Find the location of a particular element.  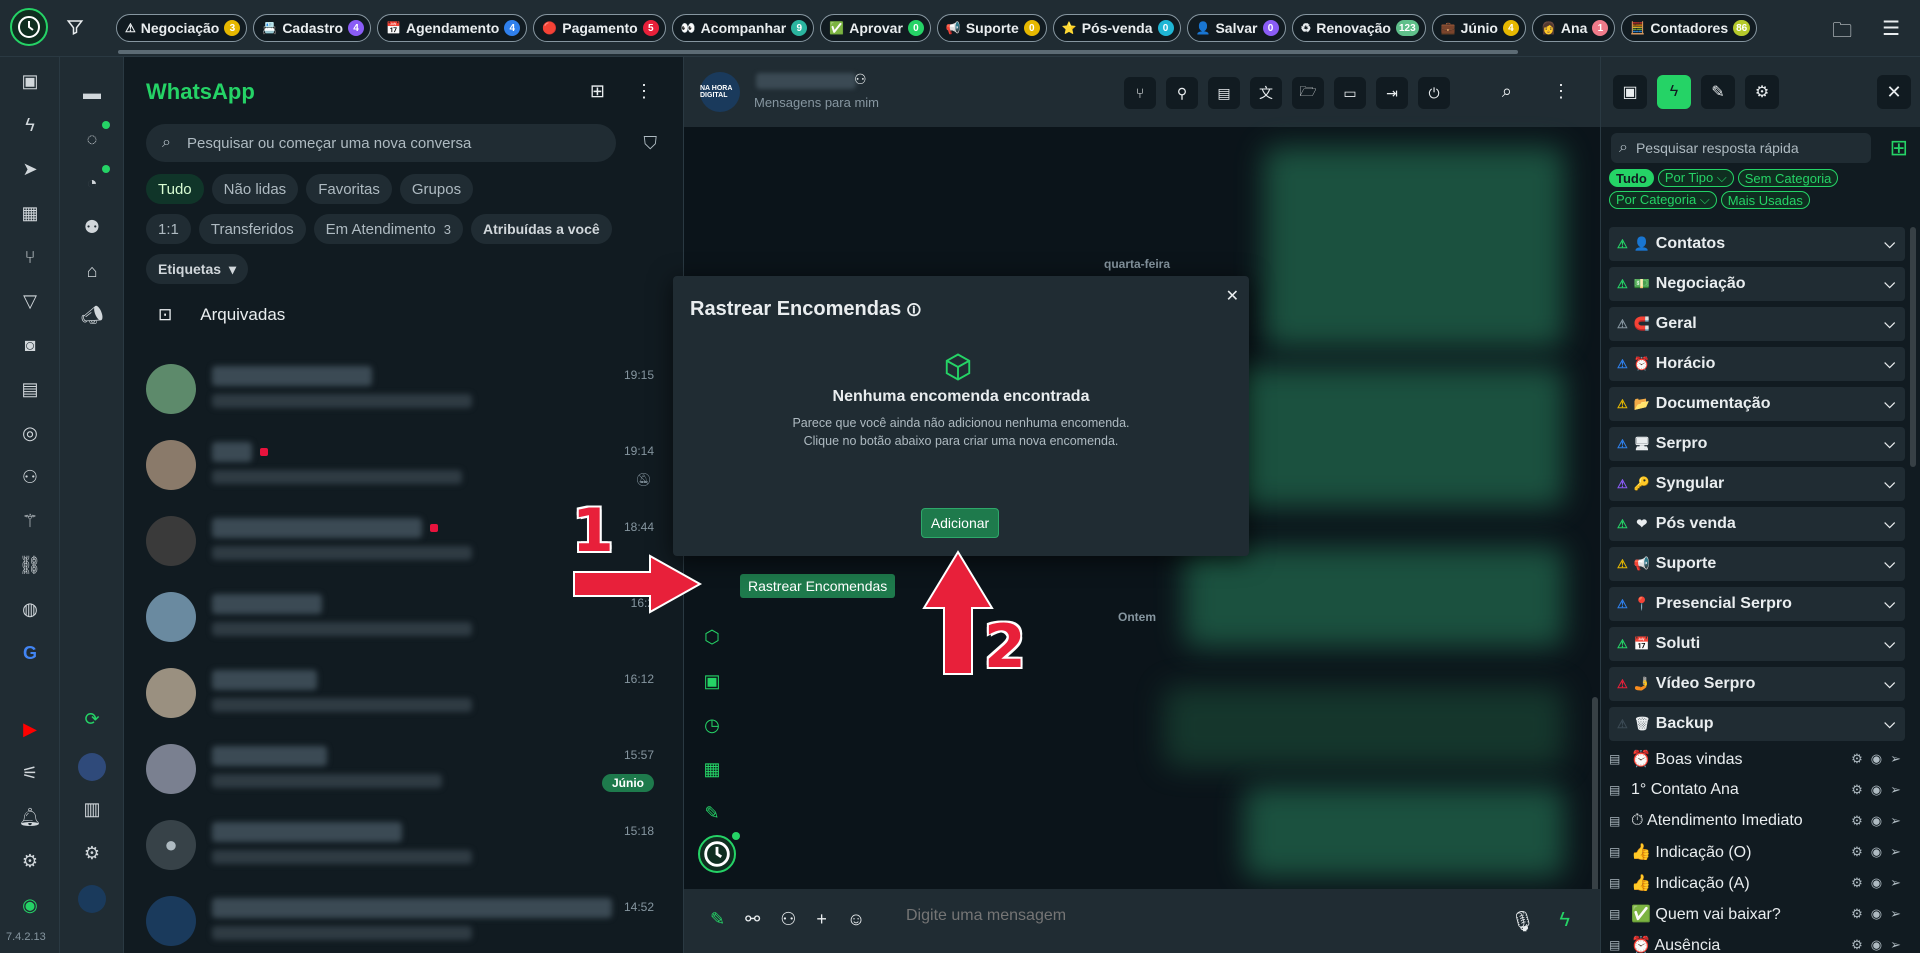

filter-chip: Atribuídas a você is located at coordinates (541, 229).